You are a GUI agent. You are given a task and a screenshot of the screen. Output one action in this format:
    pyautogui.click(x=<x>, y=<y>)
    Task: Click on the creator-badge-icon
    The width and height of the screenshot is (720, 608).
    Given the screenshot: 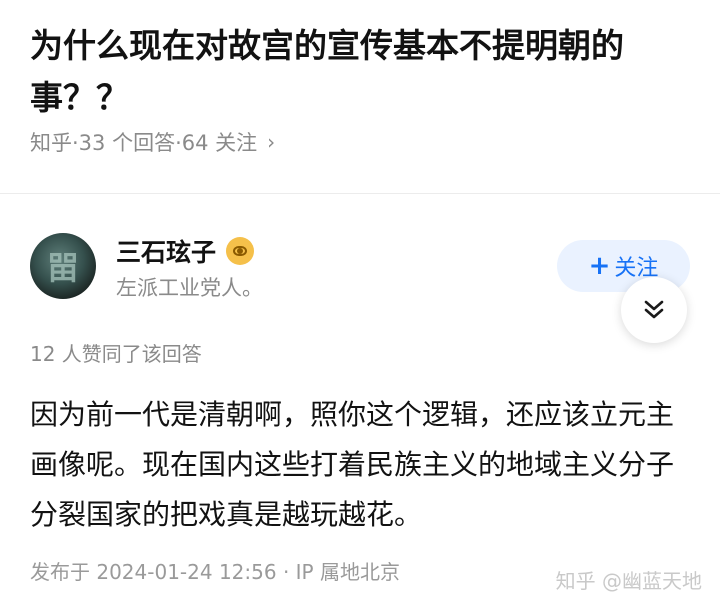 What is the action you would take?
    pyautogui.click(x=240, y=251)
    